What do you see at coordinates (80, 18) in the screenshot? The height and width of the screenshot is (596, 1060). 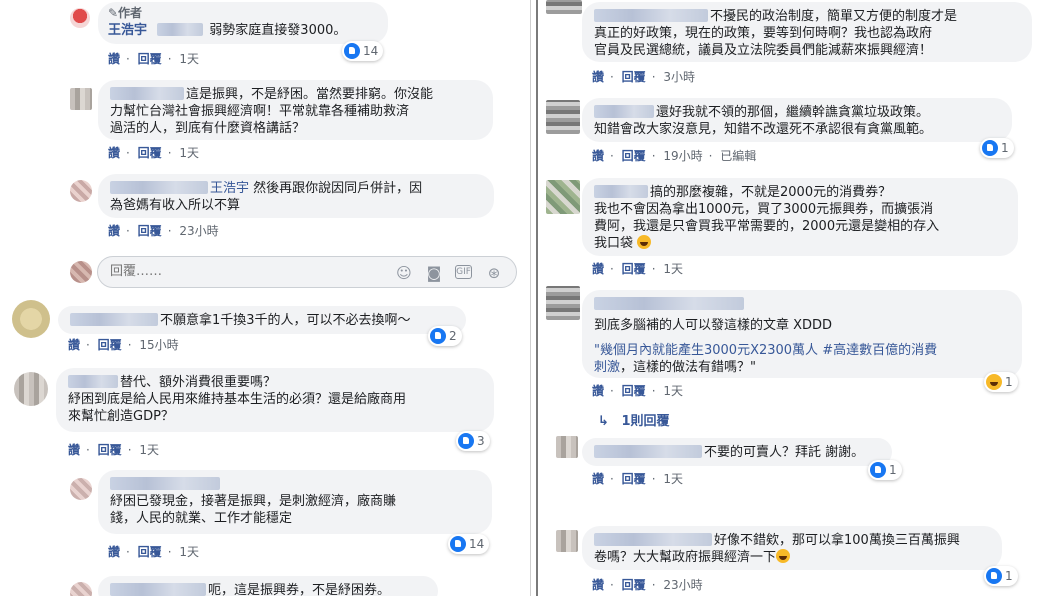 I see `author-avatar` at bounding box center [80, 18].